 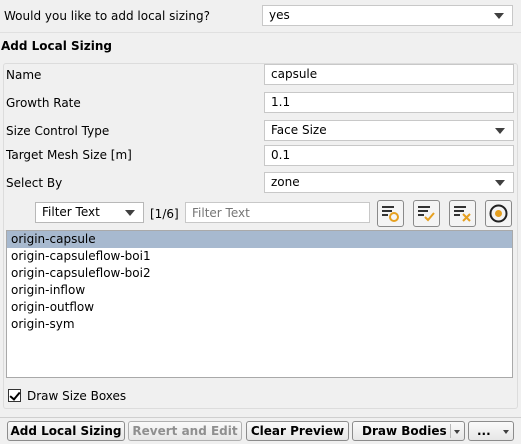 I want to click on pick-target-icon, so click(x=498, y=213).